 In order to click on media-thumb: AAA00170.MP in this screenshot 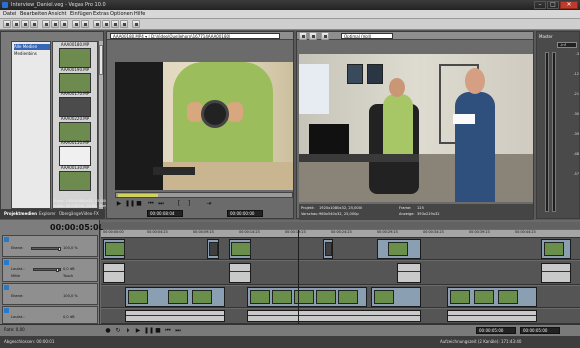, I will do `click(75, 104)`.